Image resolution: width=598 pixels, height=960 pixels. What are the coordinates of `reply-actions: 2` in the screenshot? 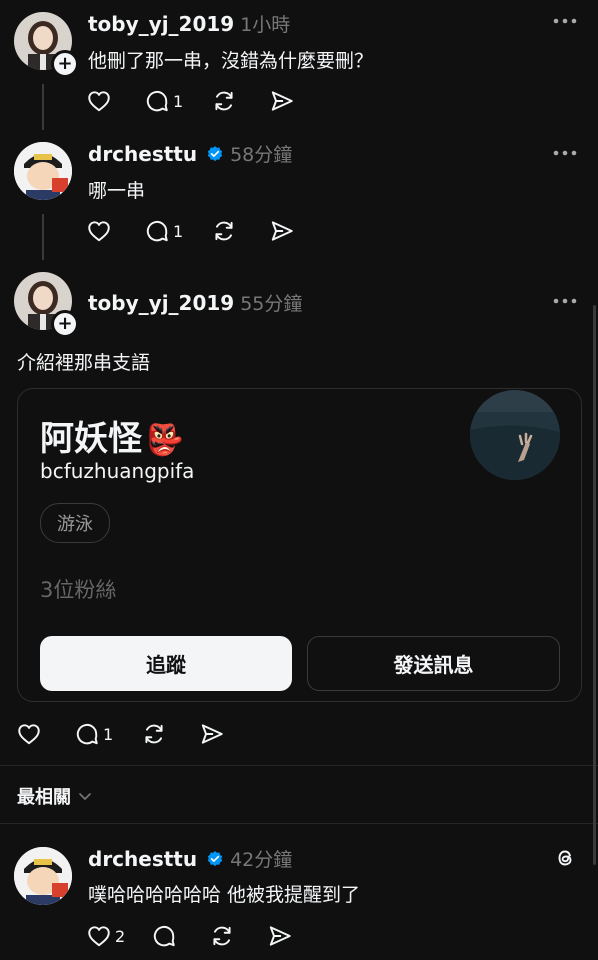 It's located at (205, 936).